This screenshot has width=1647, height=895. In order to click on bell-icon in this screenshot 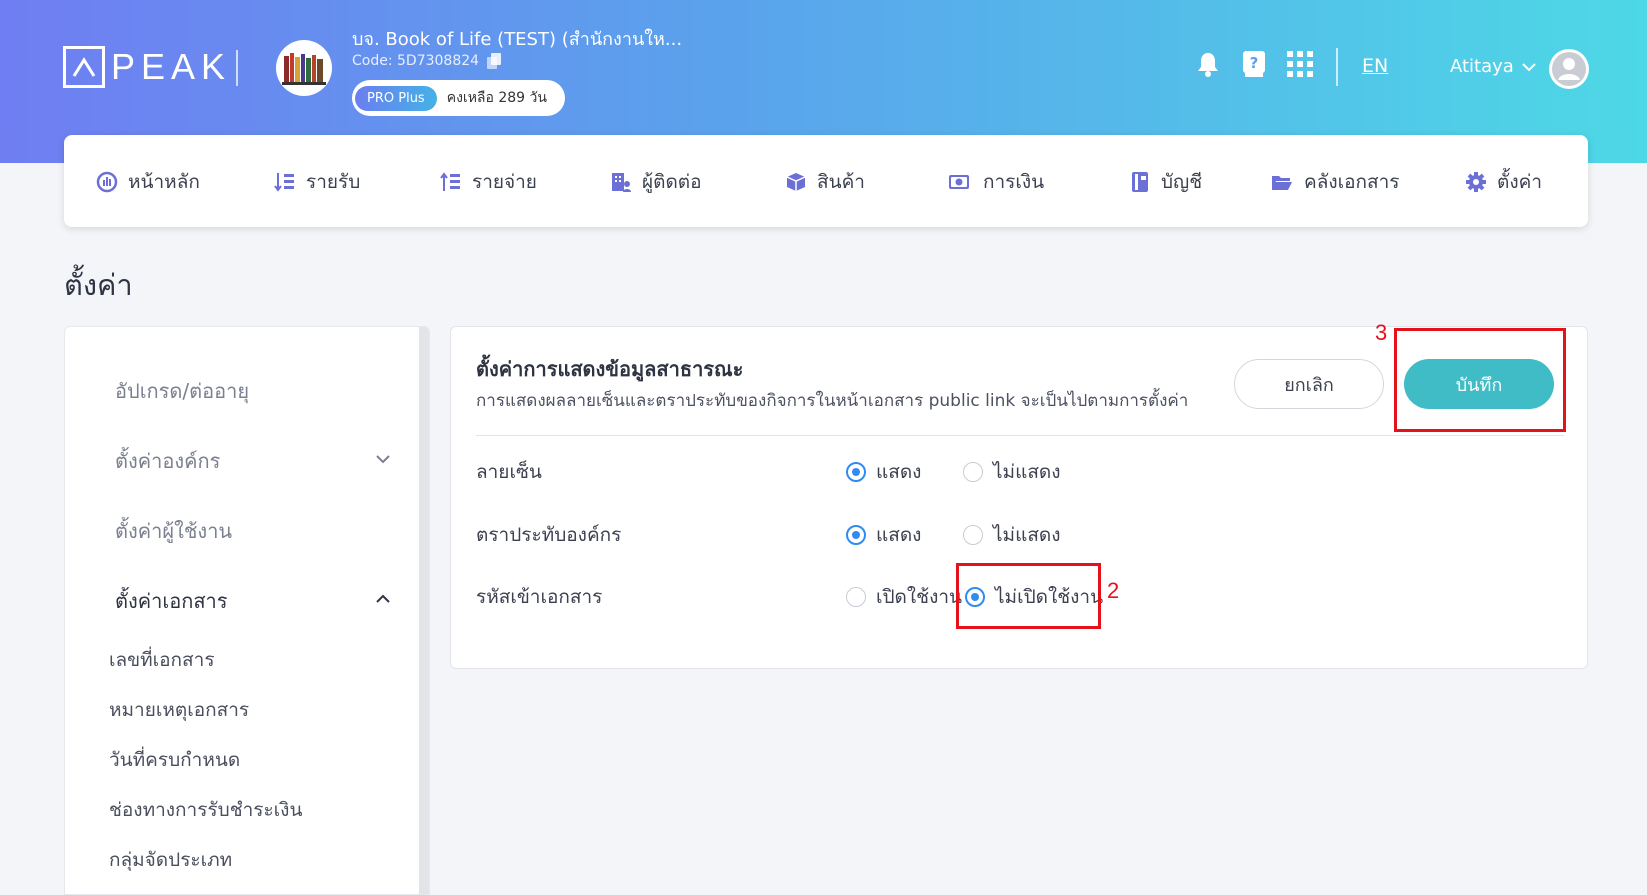, I will do `click(1208, 64)`.